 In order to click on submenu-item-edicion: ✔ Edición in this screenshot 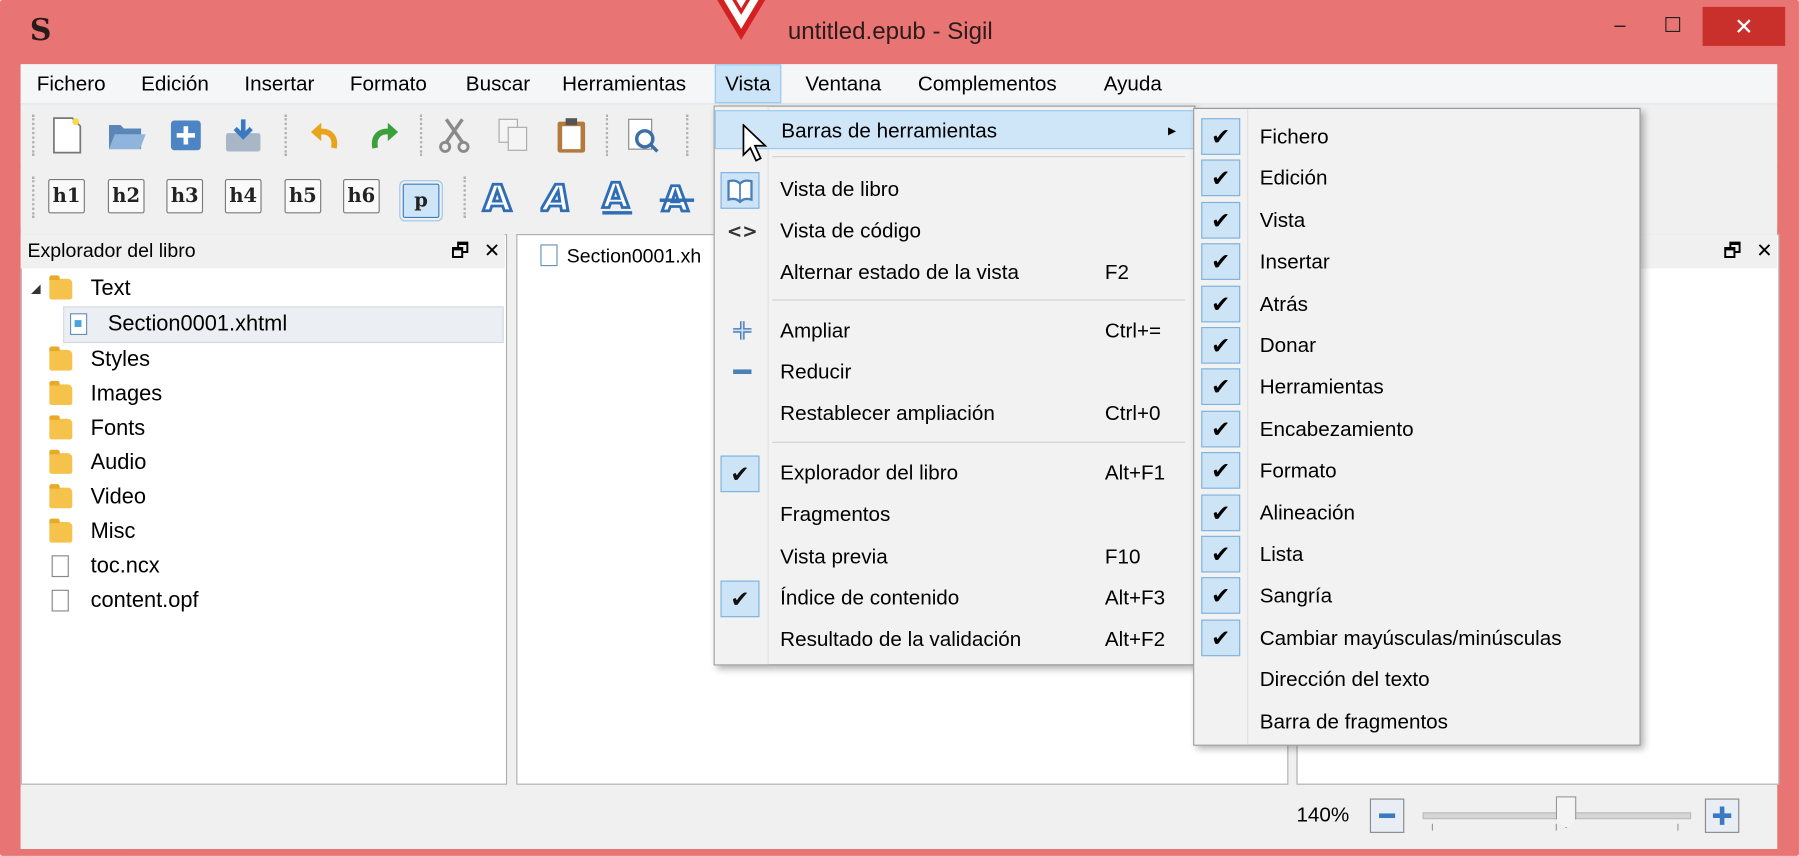, I will do `click(1416, 177)`.